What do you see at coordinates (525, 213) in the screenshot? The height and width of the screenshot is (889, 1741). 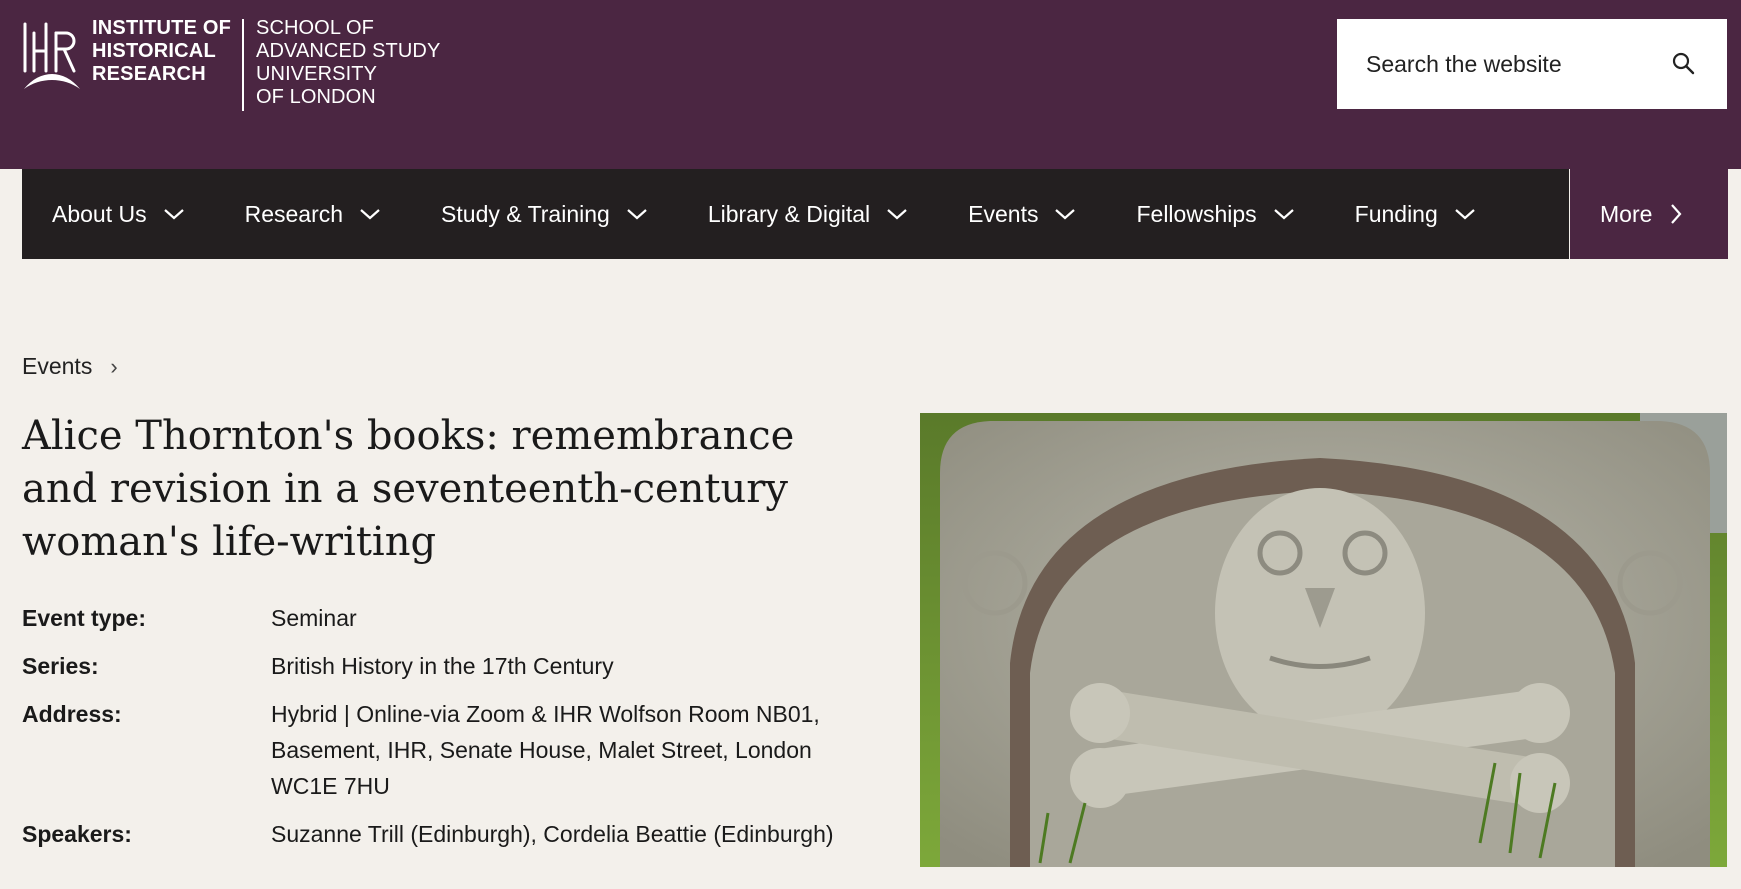 I see `nav-item-label: Study & Training` at bounding box center [525, 213].